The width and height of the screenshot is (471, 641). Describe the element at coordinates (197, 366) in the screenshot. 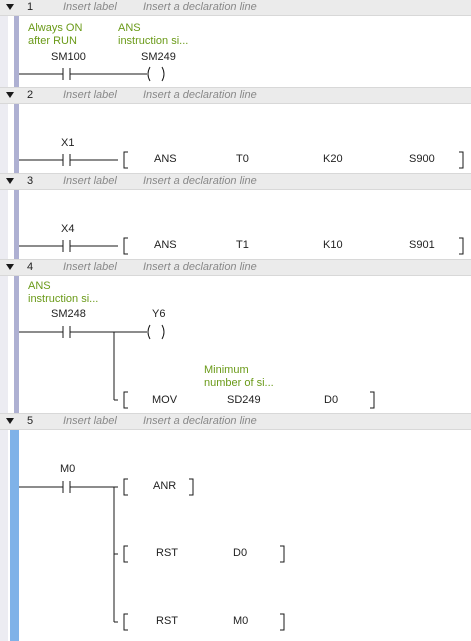

I see `rung-4-wiring` at that location.